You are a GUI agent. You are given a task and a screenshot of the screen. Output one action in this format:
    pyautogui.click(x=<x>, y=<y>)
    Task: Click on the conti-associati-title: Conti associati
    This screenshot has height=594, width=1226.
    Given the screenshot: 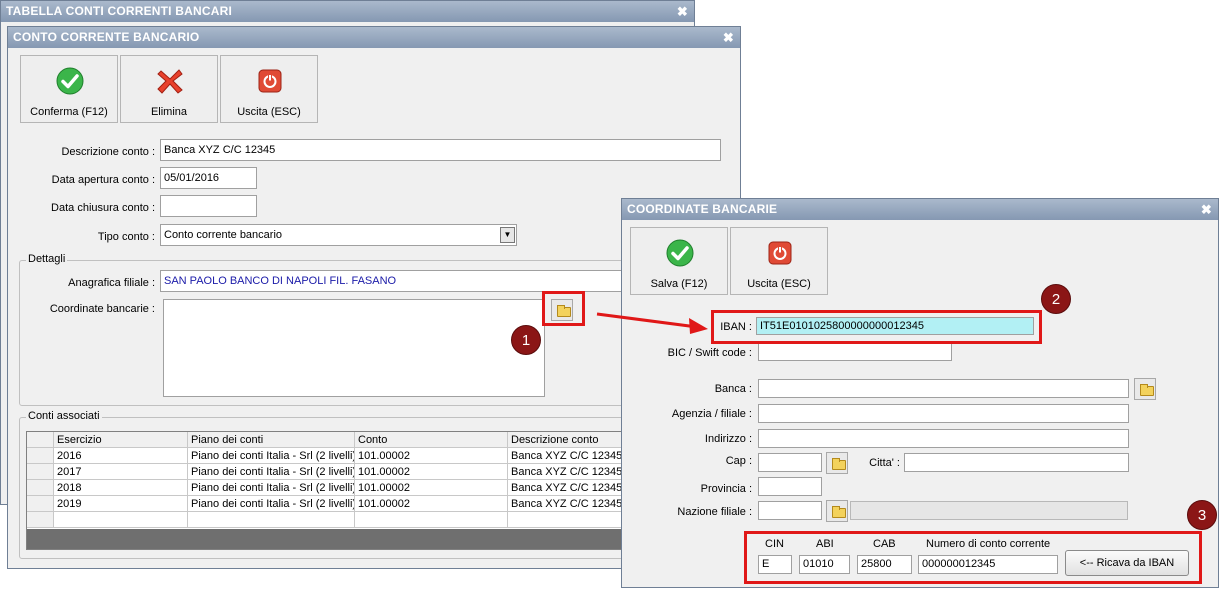 What is the action you would take?
    pyautogui.click(x=64, y=416)
    